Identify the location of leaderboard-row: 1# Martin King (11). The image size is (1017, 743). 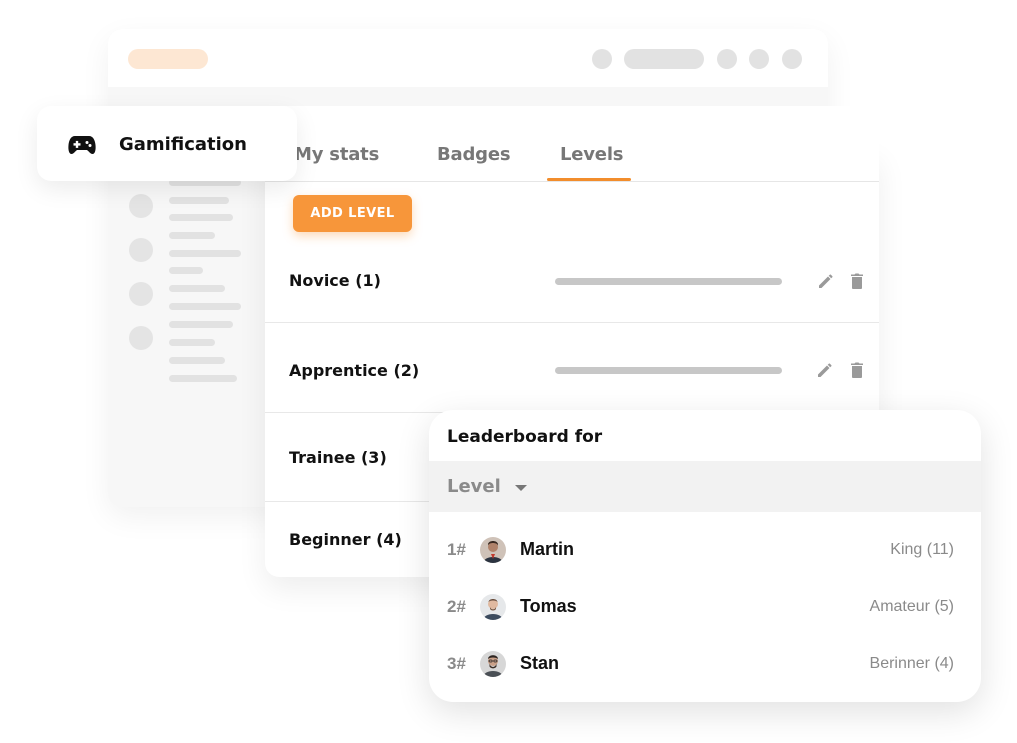
(705, 550).